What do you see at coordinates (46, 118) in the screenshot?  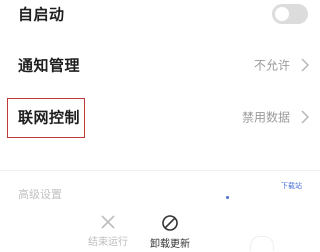 I see `highlight-annotation-box` at bounding box center [46, 118].